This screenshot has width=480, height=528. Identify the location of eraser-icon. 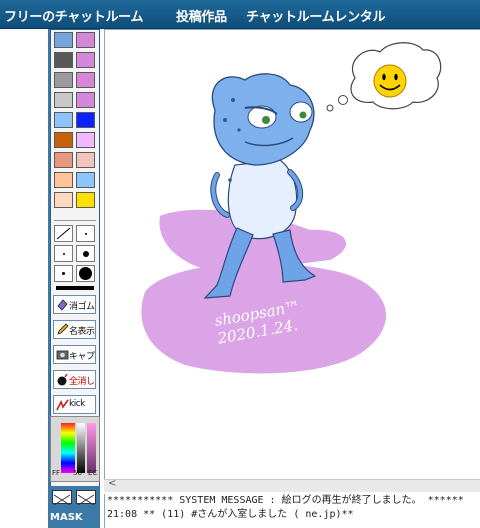
(62, 305).